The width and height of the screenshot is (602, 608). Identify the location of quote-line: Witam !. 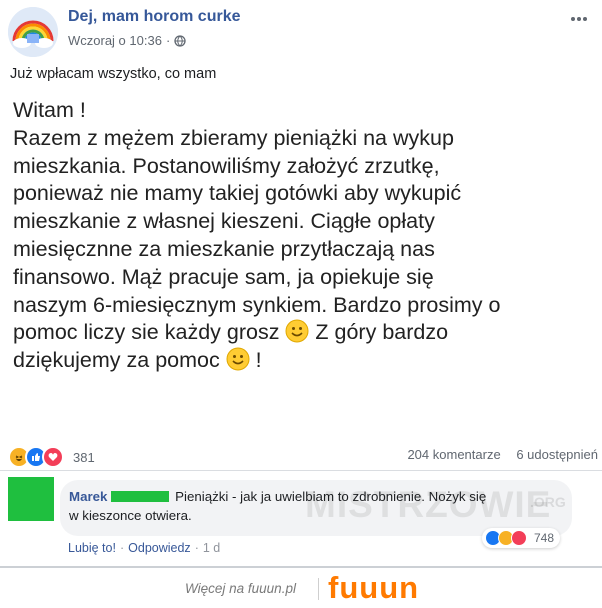
(49, 110).